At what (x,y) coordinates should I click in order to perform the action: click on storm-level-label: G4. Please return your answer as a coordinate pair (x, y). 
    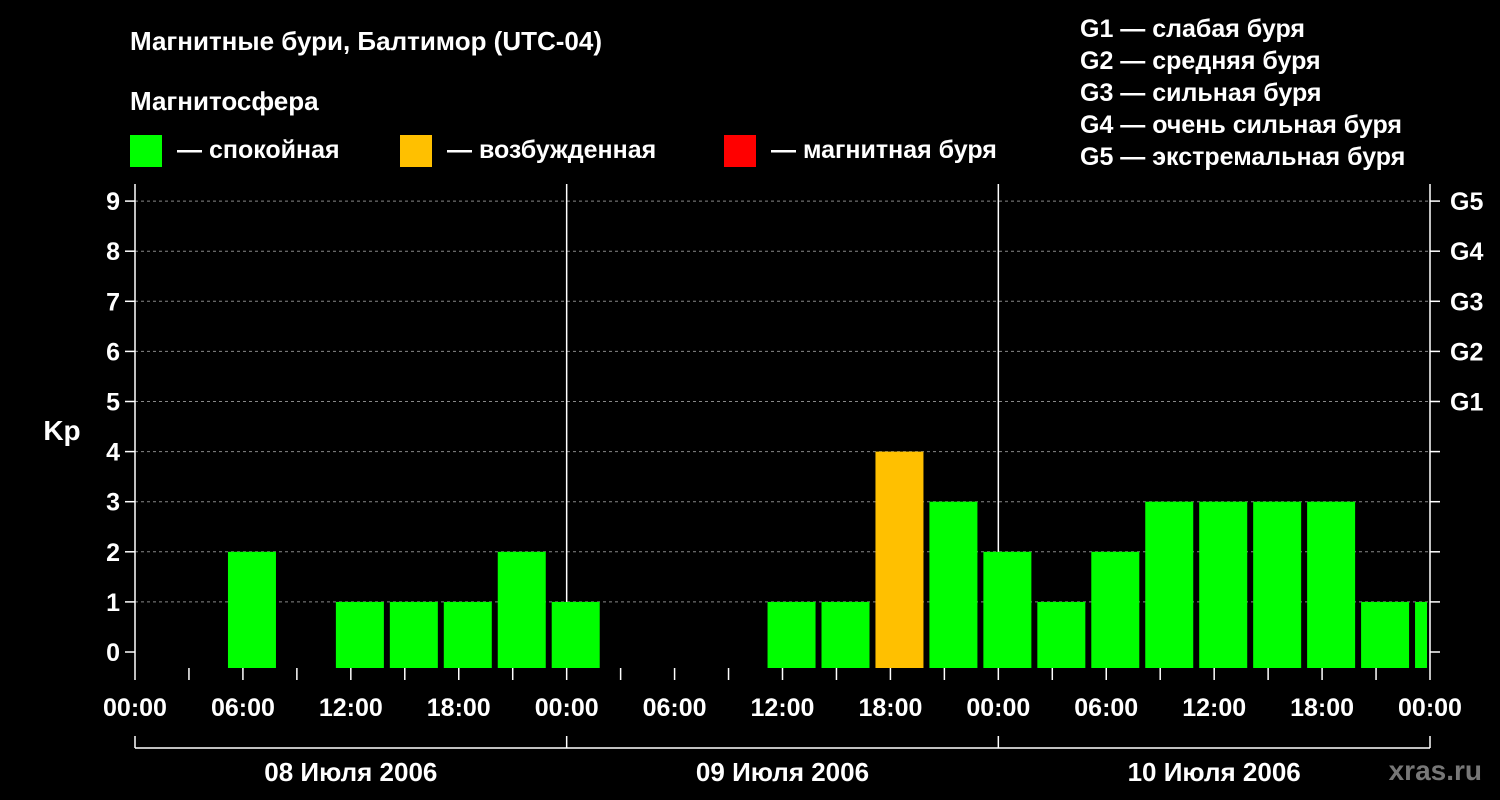
    Looking at the image, I should click on (1466, 252).